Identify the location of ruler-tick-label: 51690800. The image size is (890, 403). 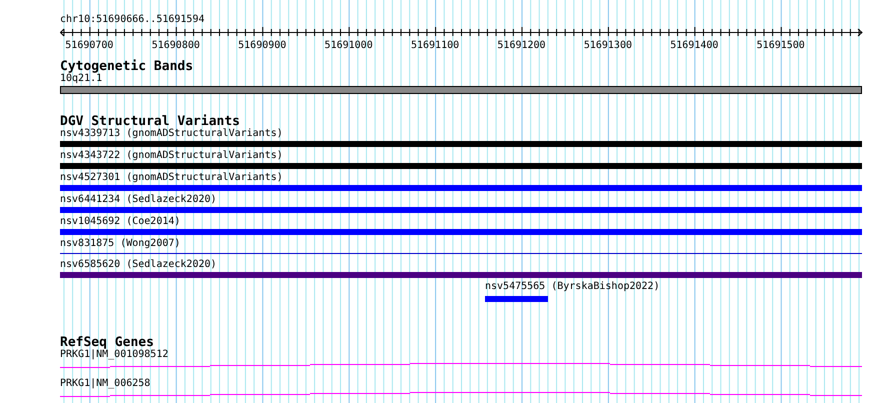
(176, 46).